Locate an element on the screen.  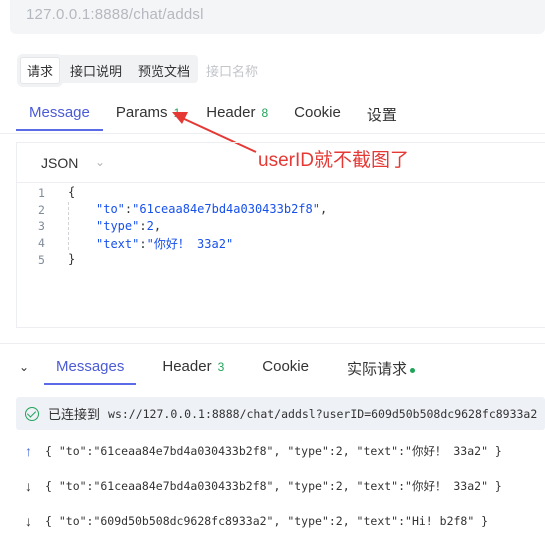
tab-response-header: Header 3 is located at coordinates (193, 368).